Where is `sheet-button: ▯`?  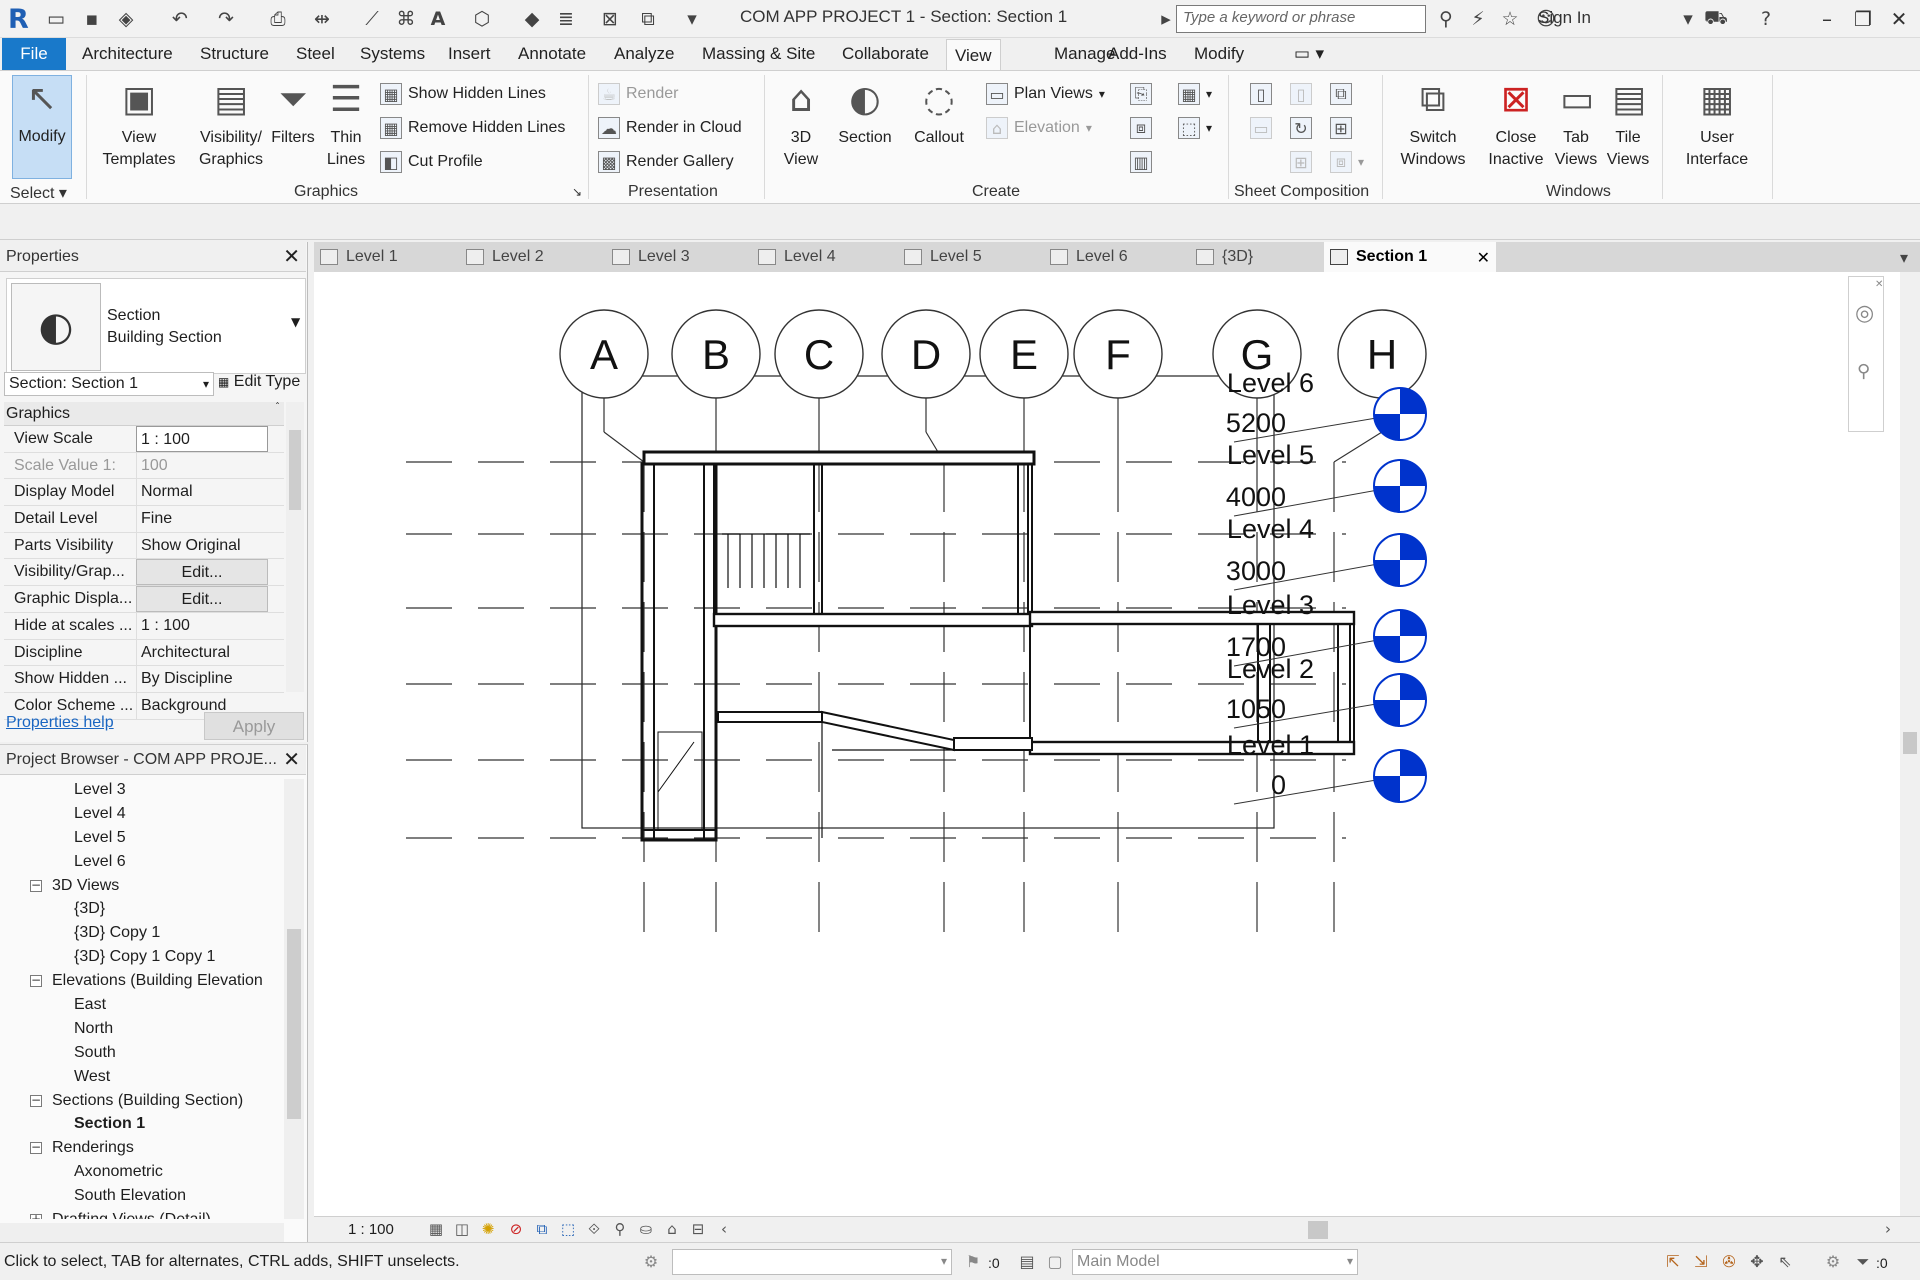 sheet-button: ▯ is located at coordinates (1261, 94).